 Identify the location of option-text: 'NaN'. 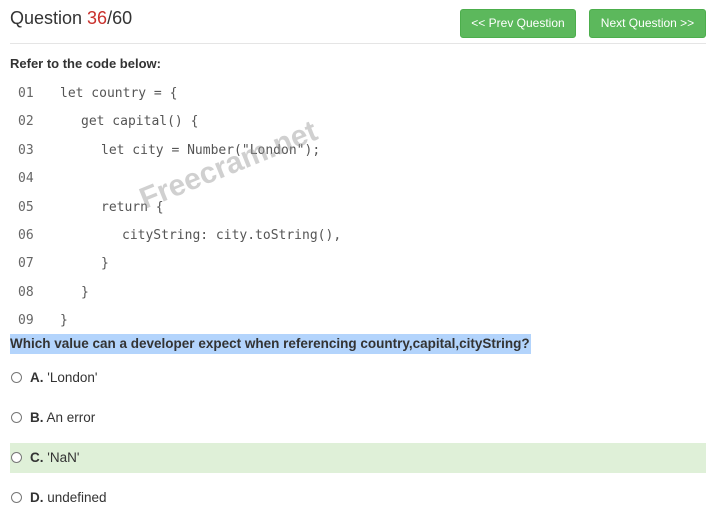
(61, 457).